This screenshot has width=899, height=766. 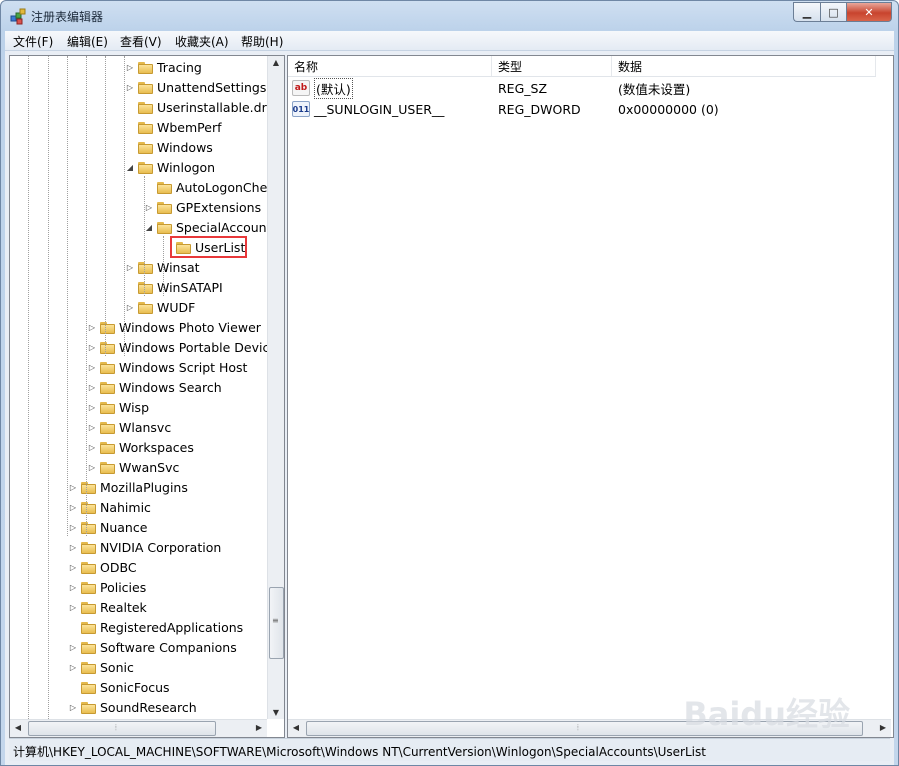 I want to click on tree-item-label: SonicFocus, so click(x=135, y=687).